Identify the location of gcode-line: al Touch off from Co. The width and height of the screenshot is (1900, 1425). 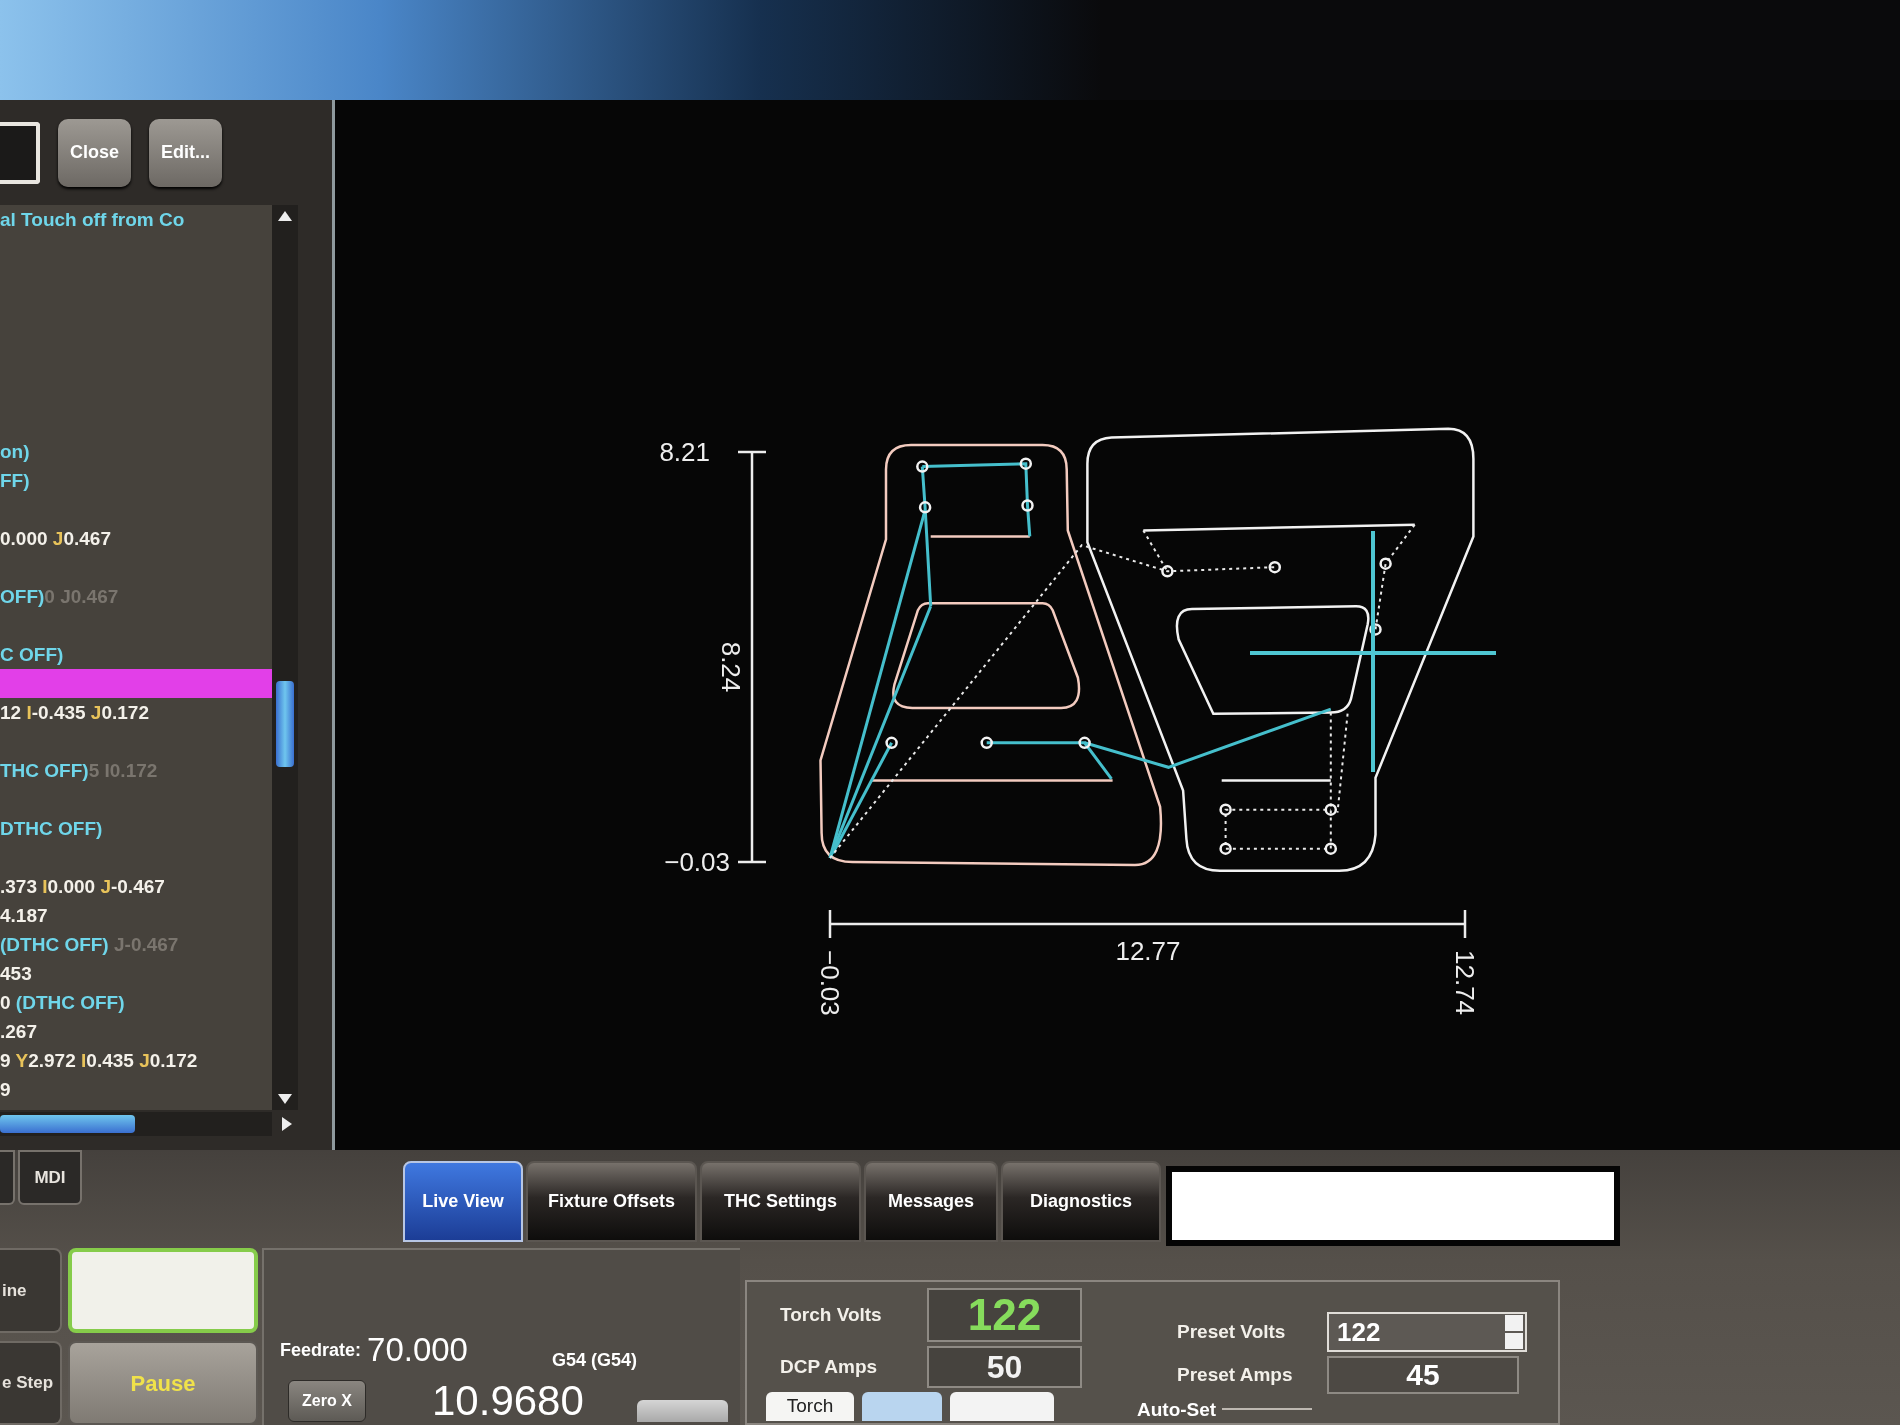
(92, 219).